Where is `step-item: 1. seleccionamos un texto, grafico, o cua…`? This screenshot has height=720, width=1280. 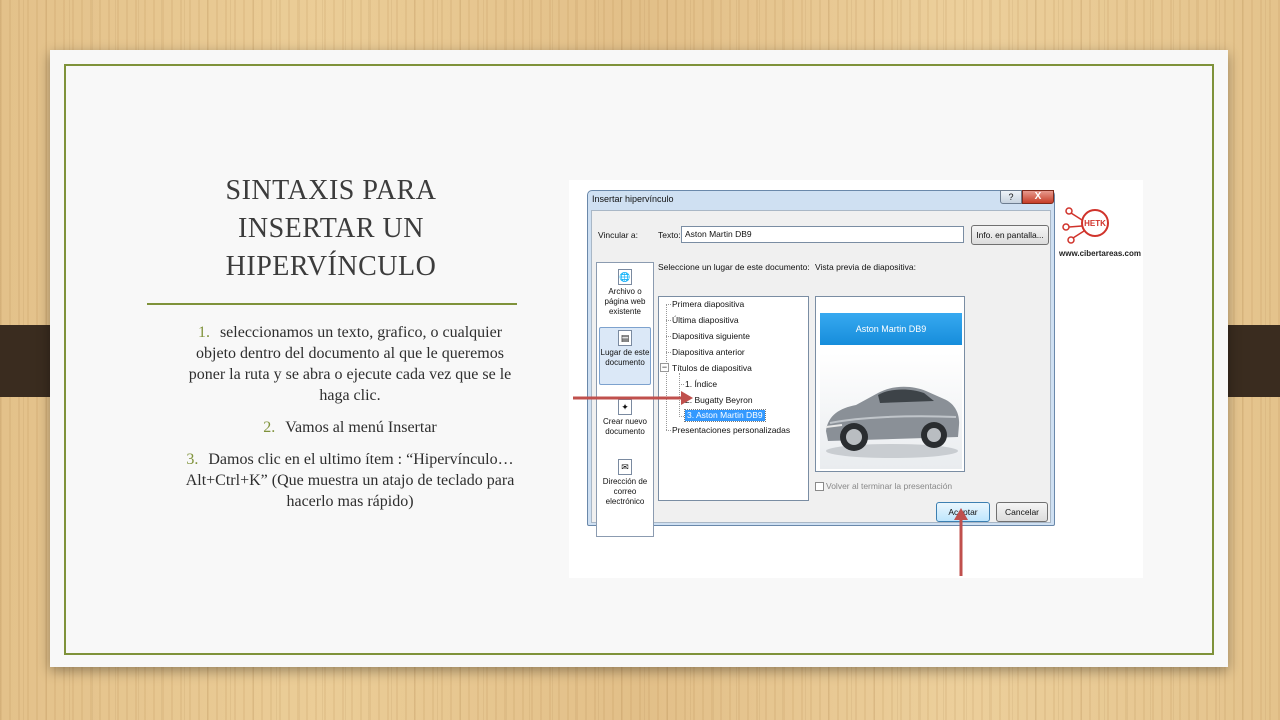 step-item: 1. seleccionamos un texto, grafico, o cua… is located at coordinates (350, 364).